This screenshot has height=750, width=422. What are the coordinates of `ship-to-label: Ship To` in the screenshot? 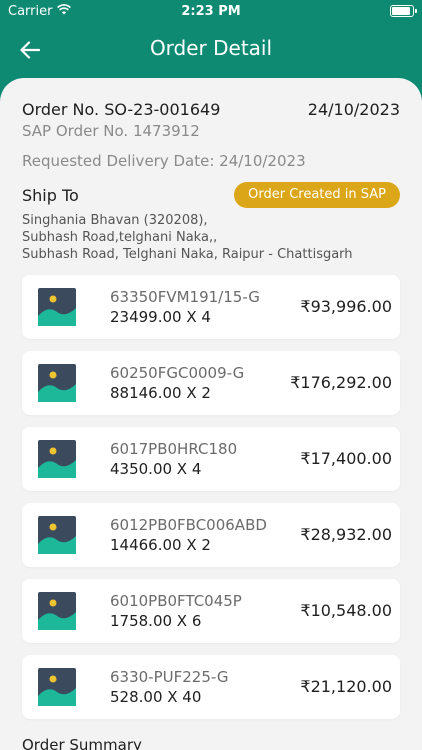 It's located at (50, 195).